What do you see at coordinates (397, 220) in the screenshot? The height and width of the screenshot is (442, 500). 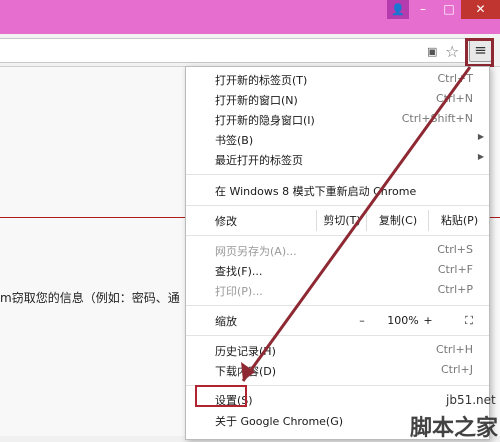 I see `copy-button: 复制(C)` at bounding box center [397, 220].